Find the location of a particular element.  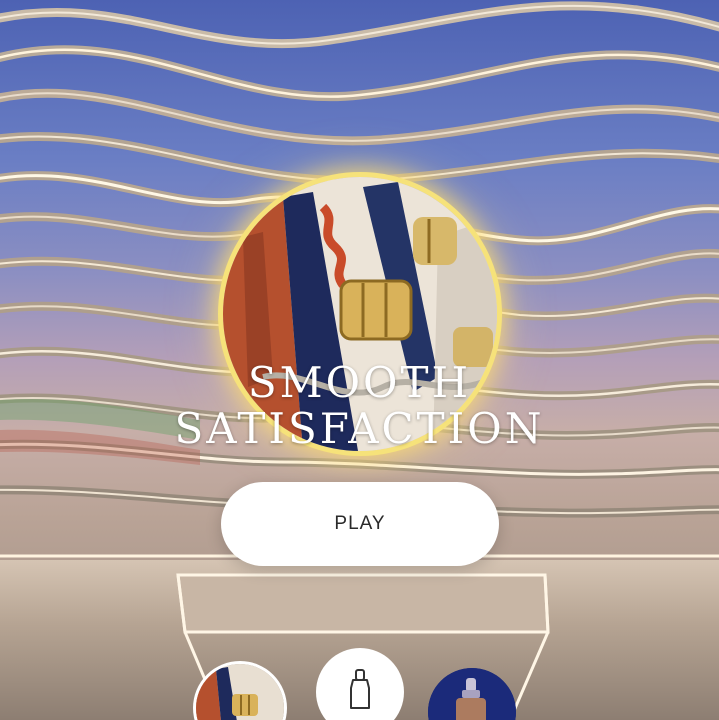

title-line-1: SMOOTH is located at coordinates (359, 382).